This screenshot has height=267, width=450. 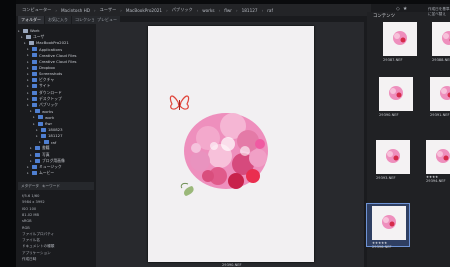 I want to click on breadcrumb-item: ユーザー, so click(x=108, y=10).